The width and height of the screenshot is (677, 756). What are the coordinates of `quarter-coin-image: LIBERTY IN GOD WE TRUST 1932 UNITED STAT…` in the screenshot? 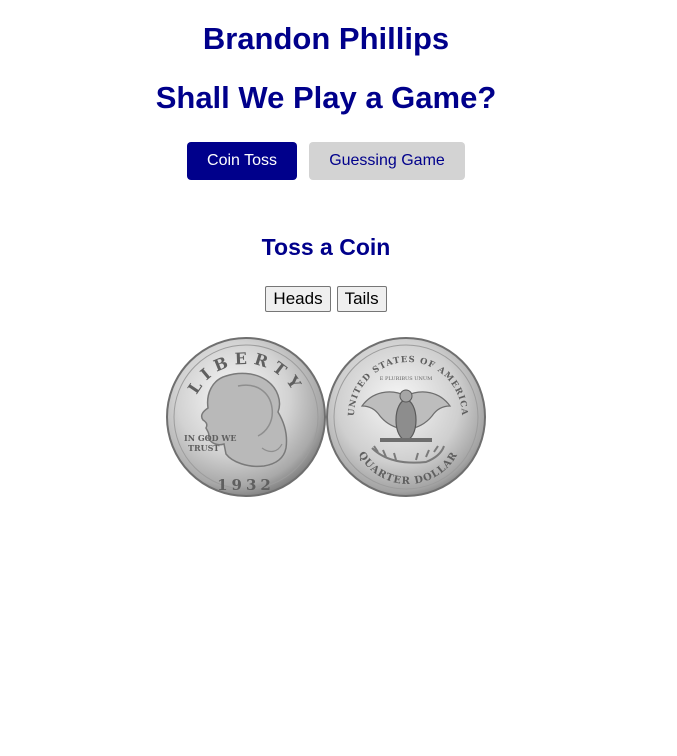 It's located at (326, 417).